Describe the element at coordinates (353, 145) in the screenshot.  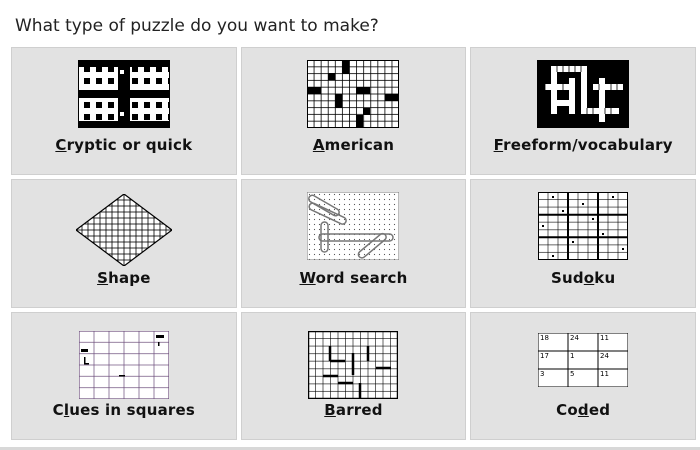
I see `tile-label: American` at that location.